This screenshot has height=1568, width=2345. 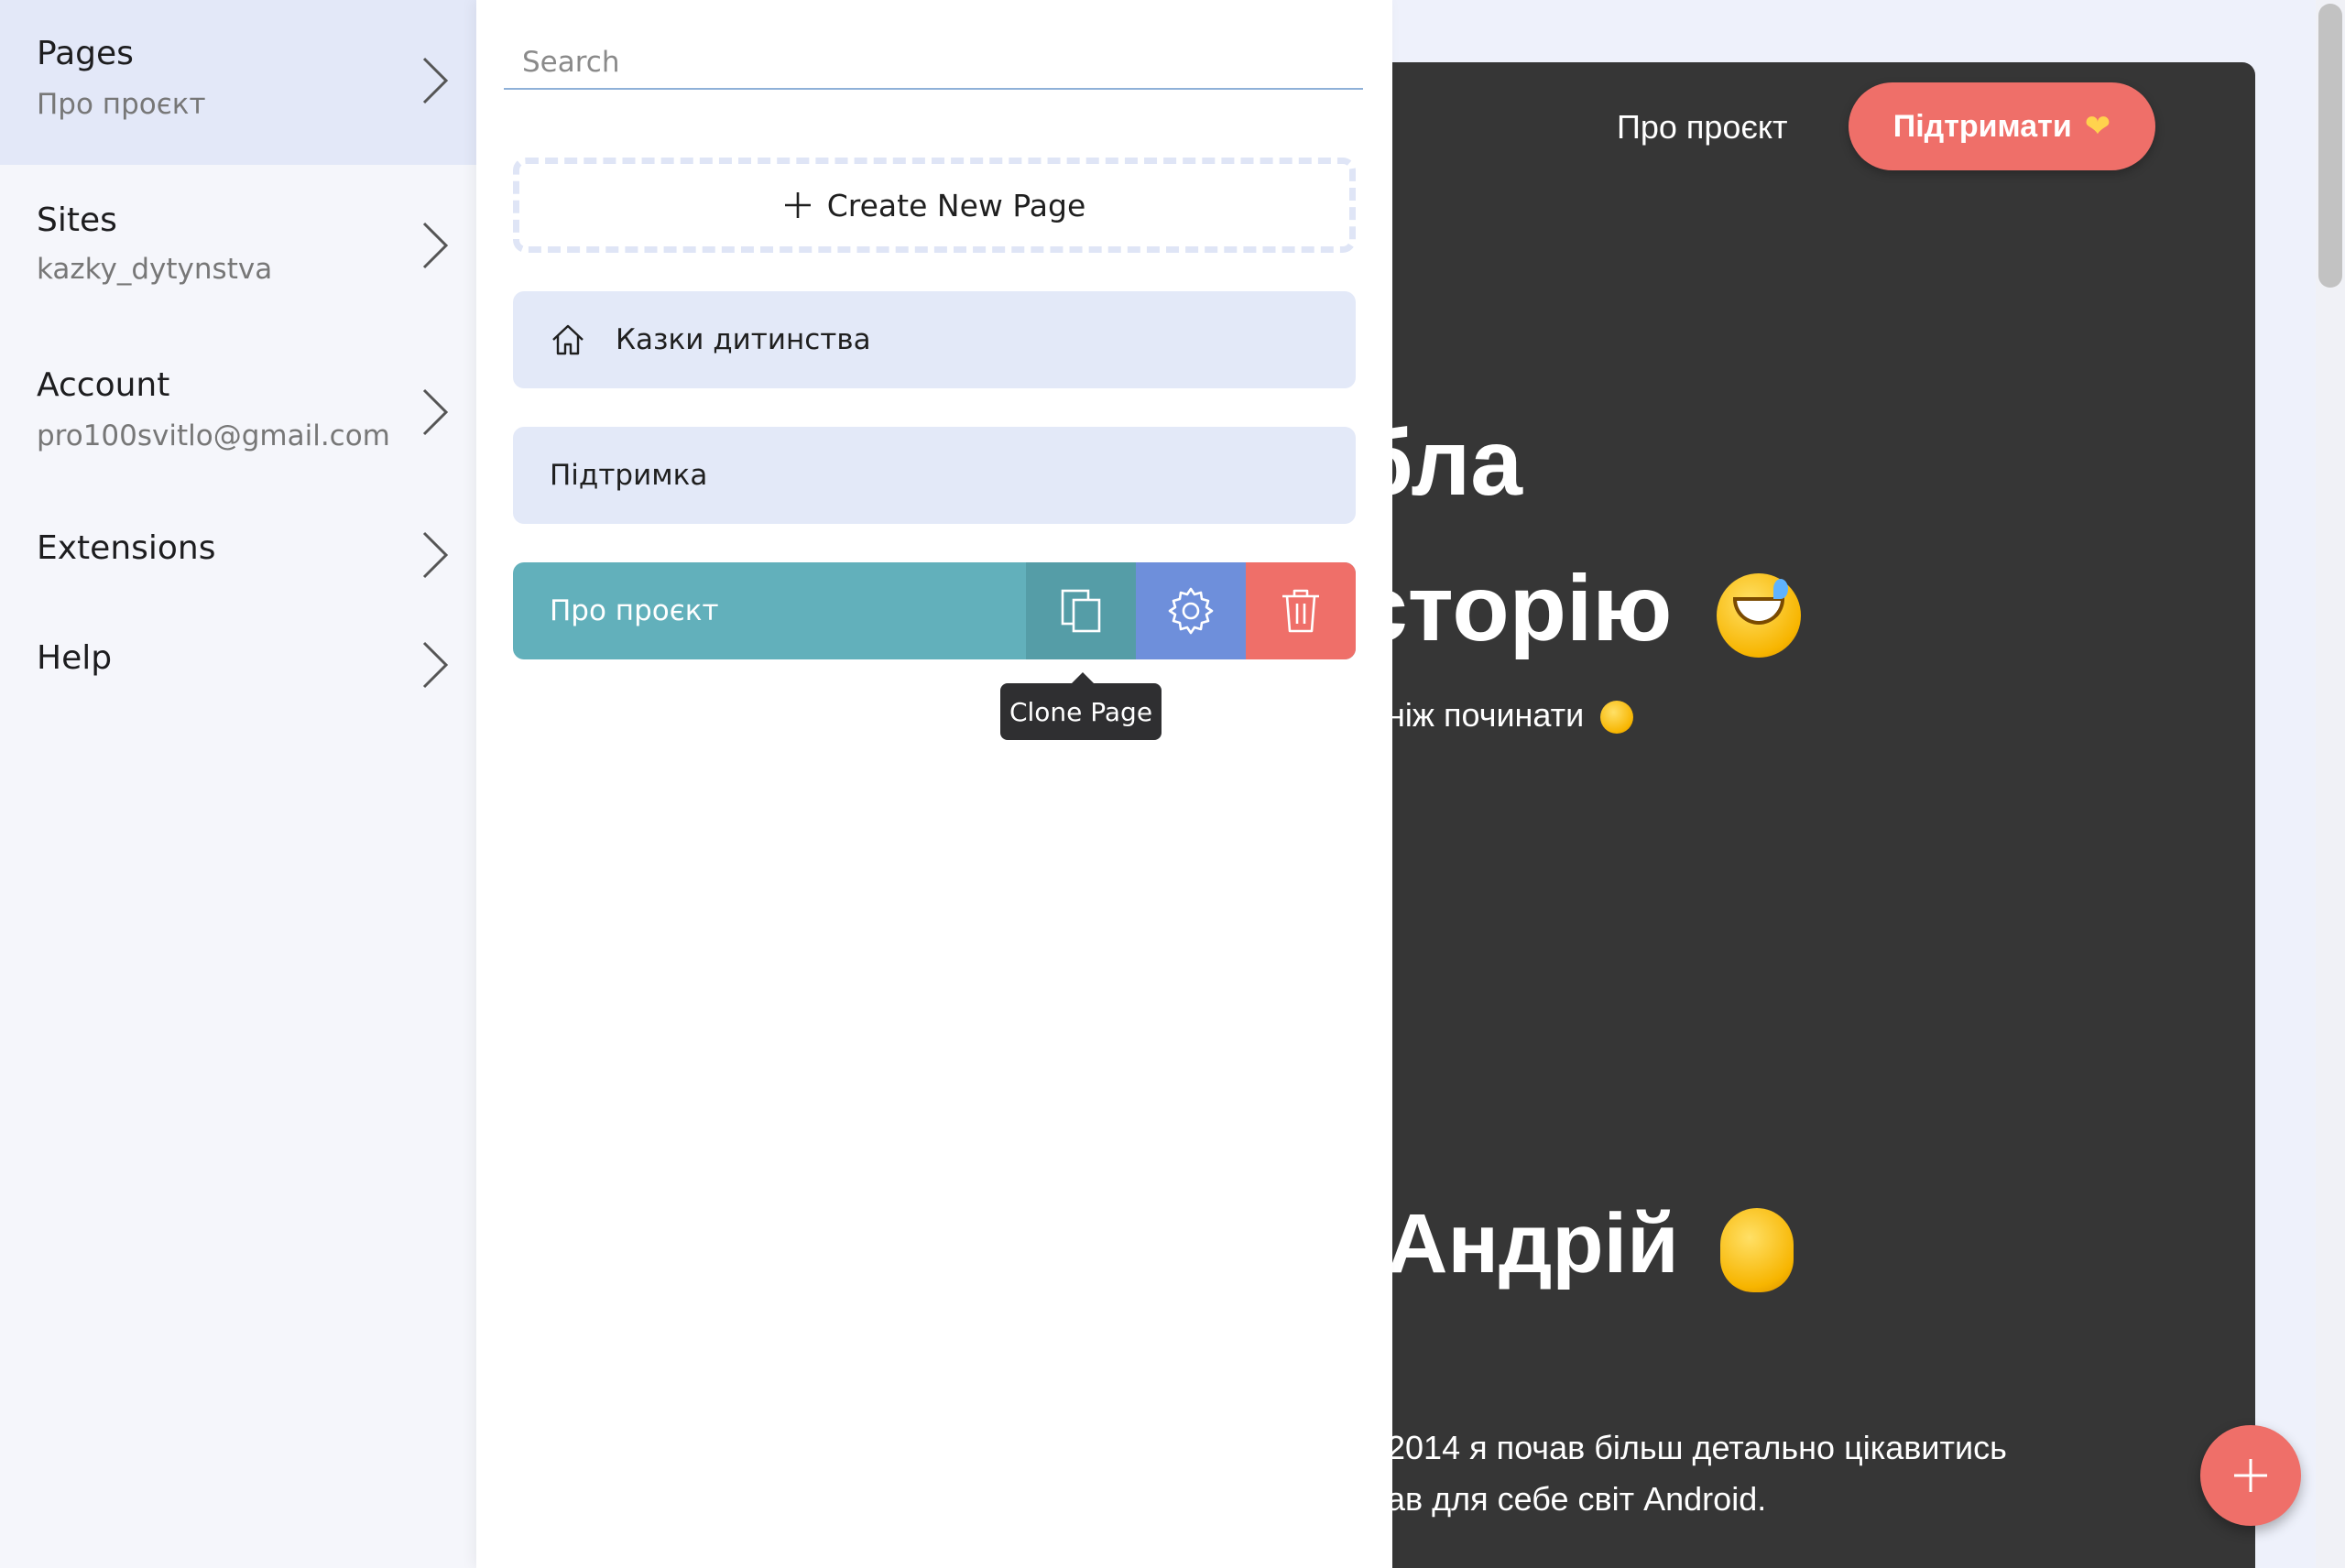 What do you see at coordinates (238, 247) in the screenshot?
I see `sidebar-item-sites: Sites kazky_dytynstva` at bounding box center [238, 247].